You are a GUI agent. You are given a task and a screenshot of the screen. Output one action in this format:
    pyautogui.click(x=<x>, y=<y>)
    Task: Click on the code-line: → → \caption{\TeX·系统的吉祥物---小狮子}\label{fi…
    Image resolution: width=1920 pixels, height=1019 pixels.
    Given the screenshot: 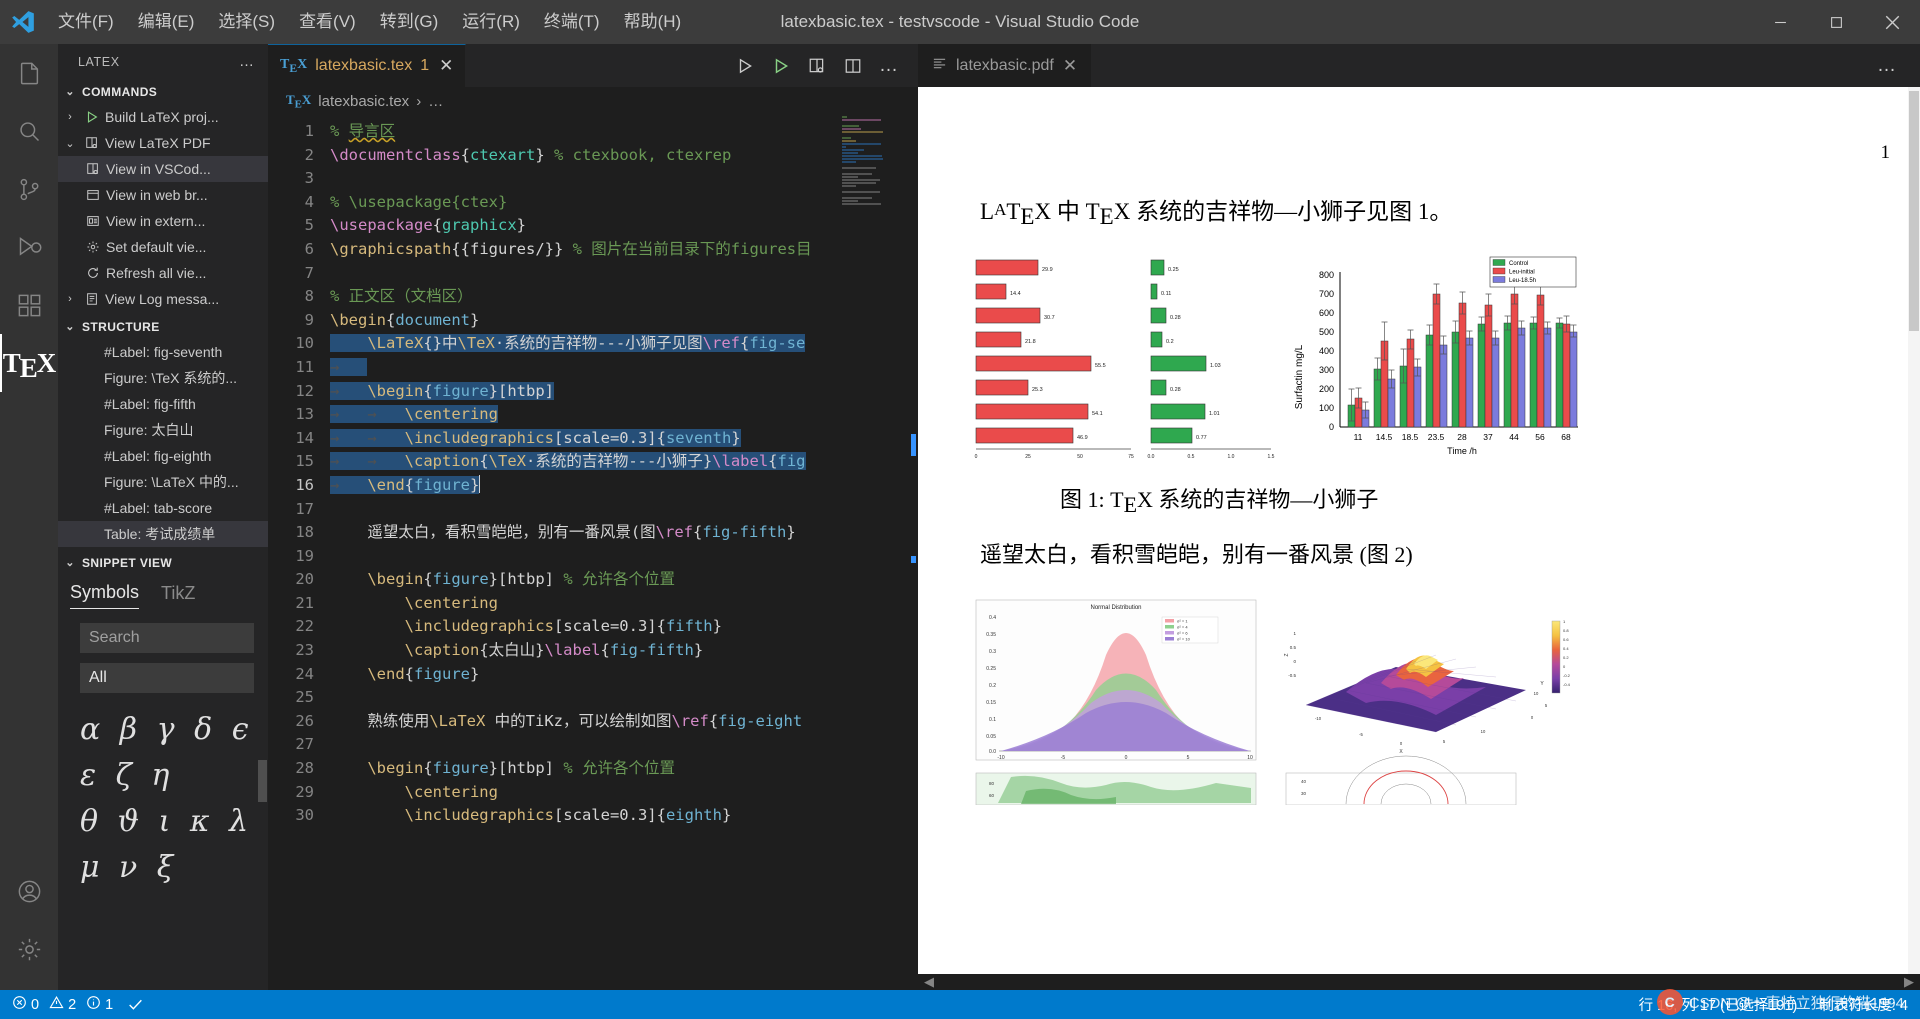 What is the action you would take?
    pyautogui.click(x=624, y=462)
    